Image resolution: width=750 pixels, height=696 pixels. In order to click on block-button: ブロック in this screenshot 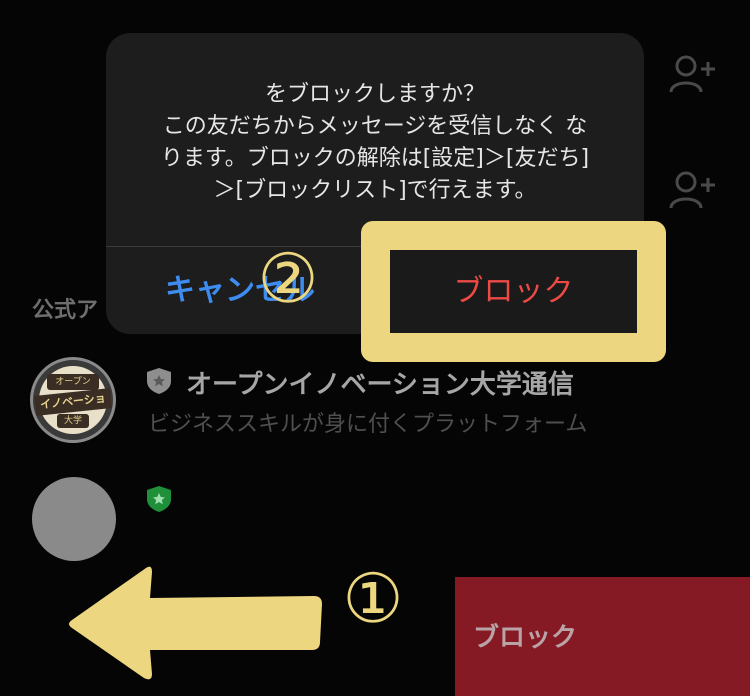, I will do `click(513, 291)`.